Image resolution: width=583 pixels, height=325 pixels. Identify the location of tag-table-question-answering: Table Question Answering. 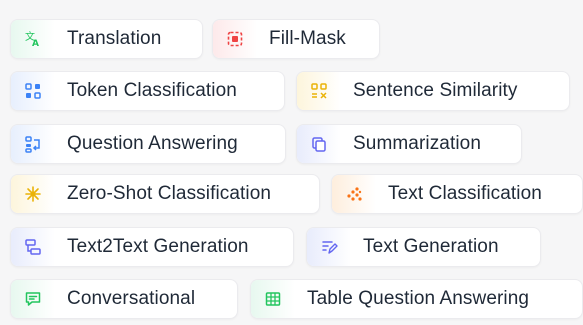
(416, 299).